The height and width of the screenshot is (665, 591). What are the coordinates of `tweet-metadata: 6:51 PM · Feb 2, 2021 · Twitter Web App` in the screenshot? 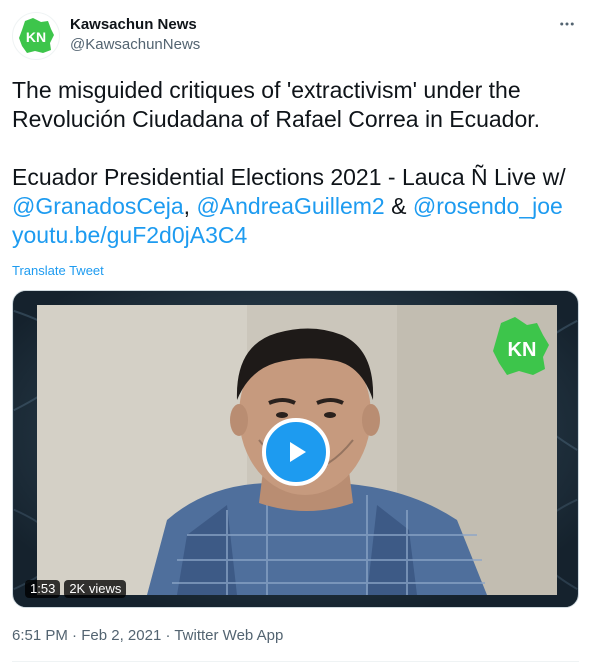 It's located at (147, 636).